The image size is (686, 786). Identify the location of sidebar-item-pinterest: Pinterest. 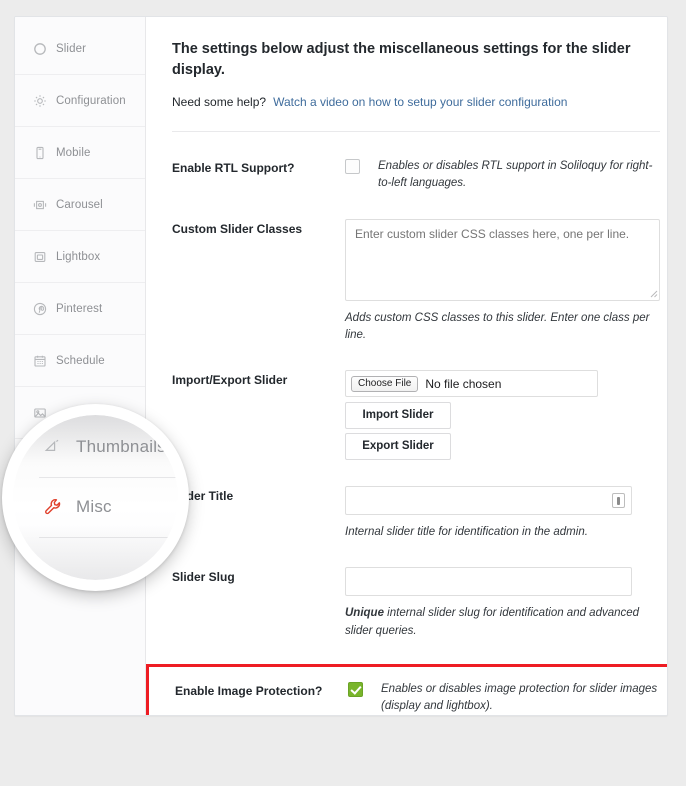
(80, 309).